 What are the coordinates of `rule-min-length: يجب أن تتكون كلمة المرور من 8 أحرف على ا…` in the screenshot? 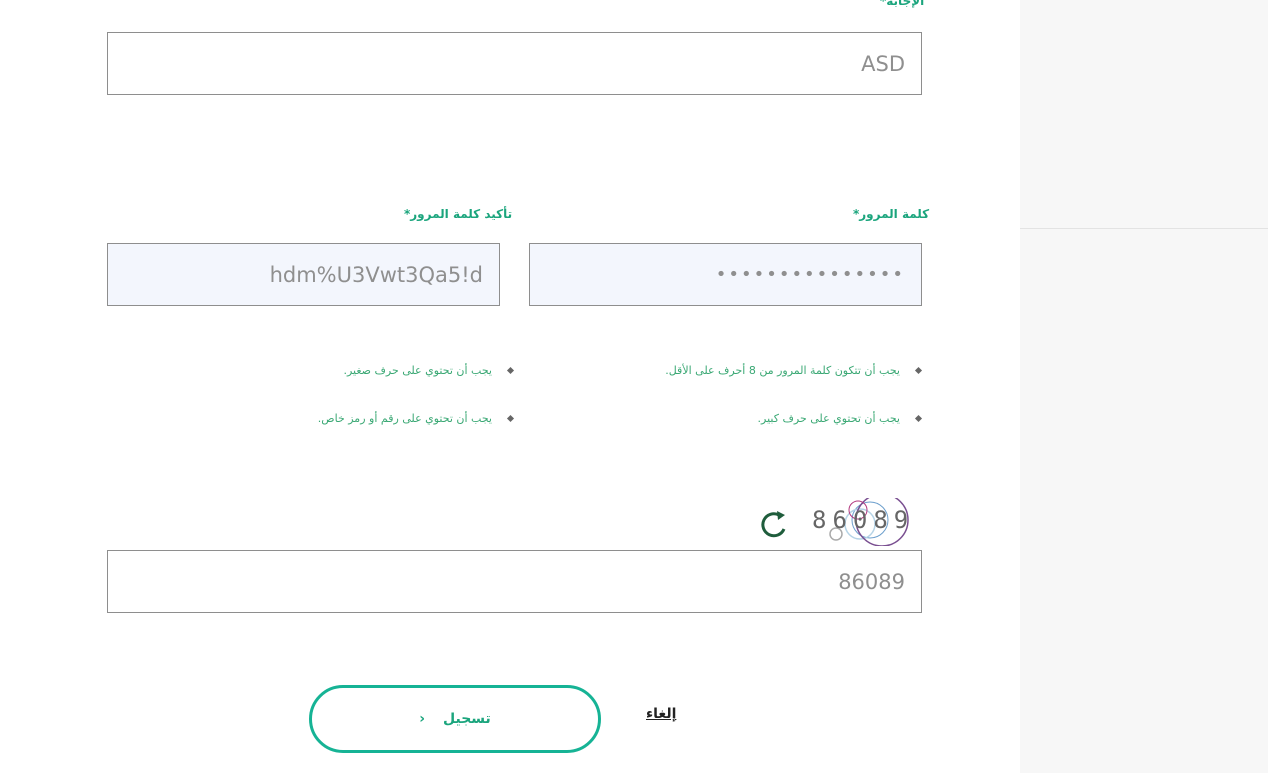 It's located at (794, 370).